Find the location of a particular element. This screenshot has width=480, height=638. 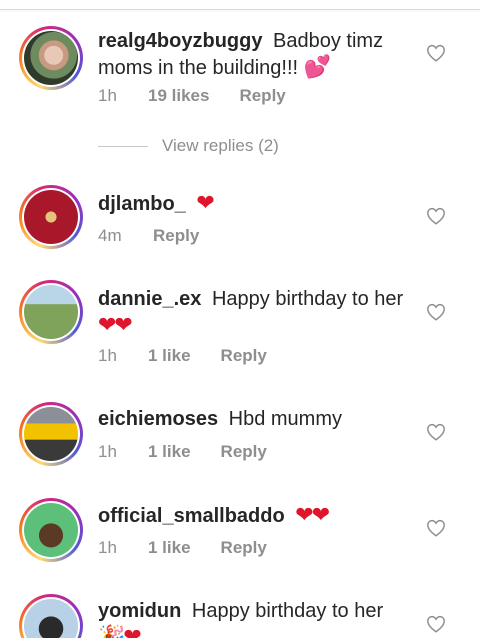

party-heart-emoji: 🎉❤ is located at coordinates (120, 631).